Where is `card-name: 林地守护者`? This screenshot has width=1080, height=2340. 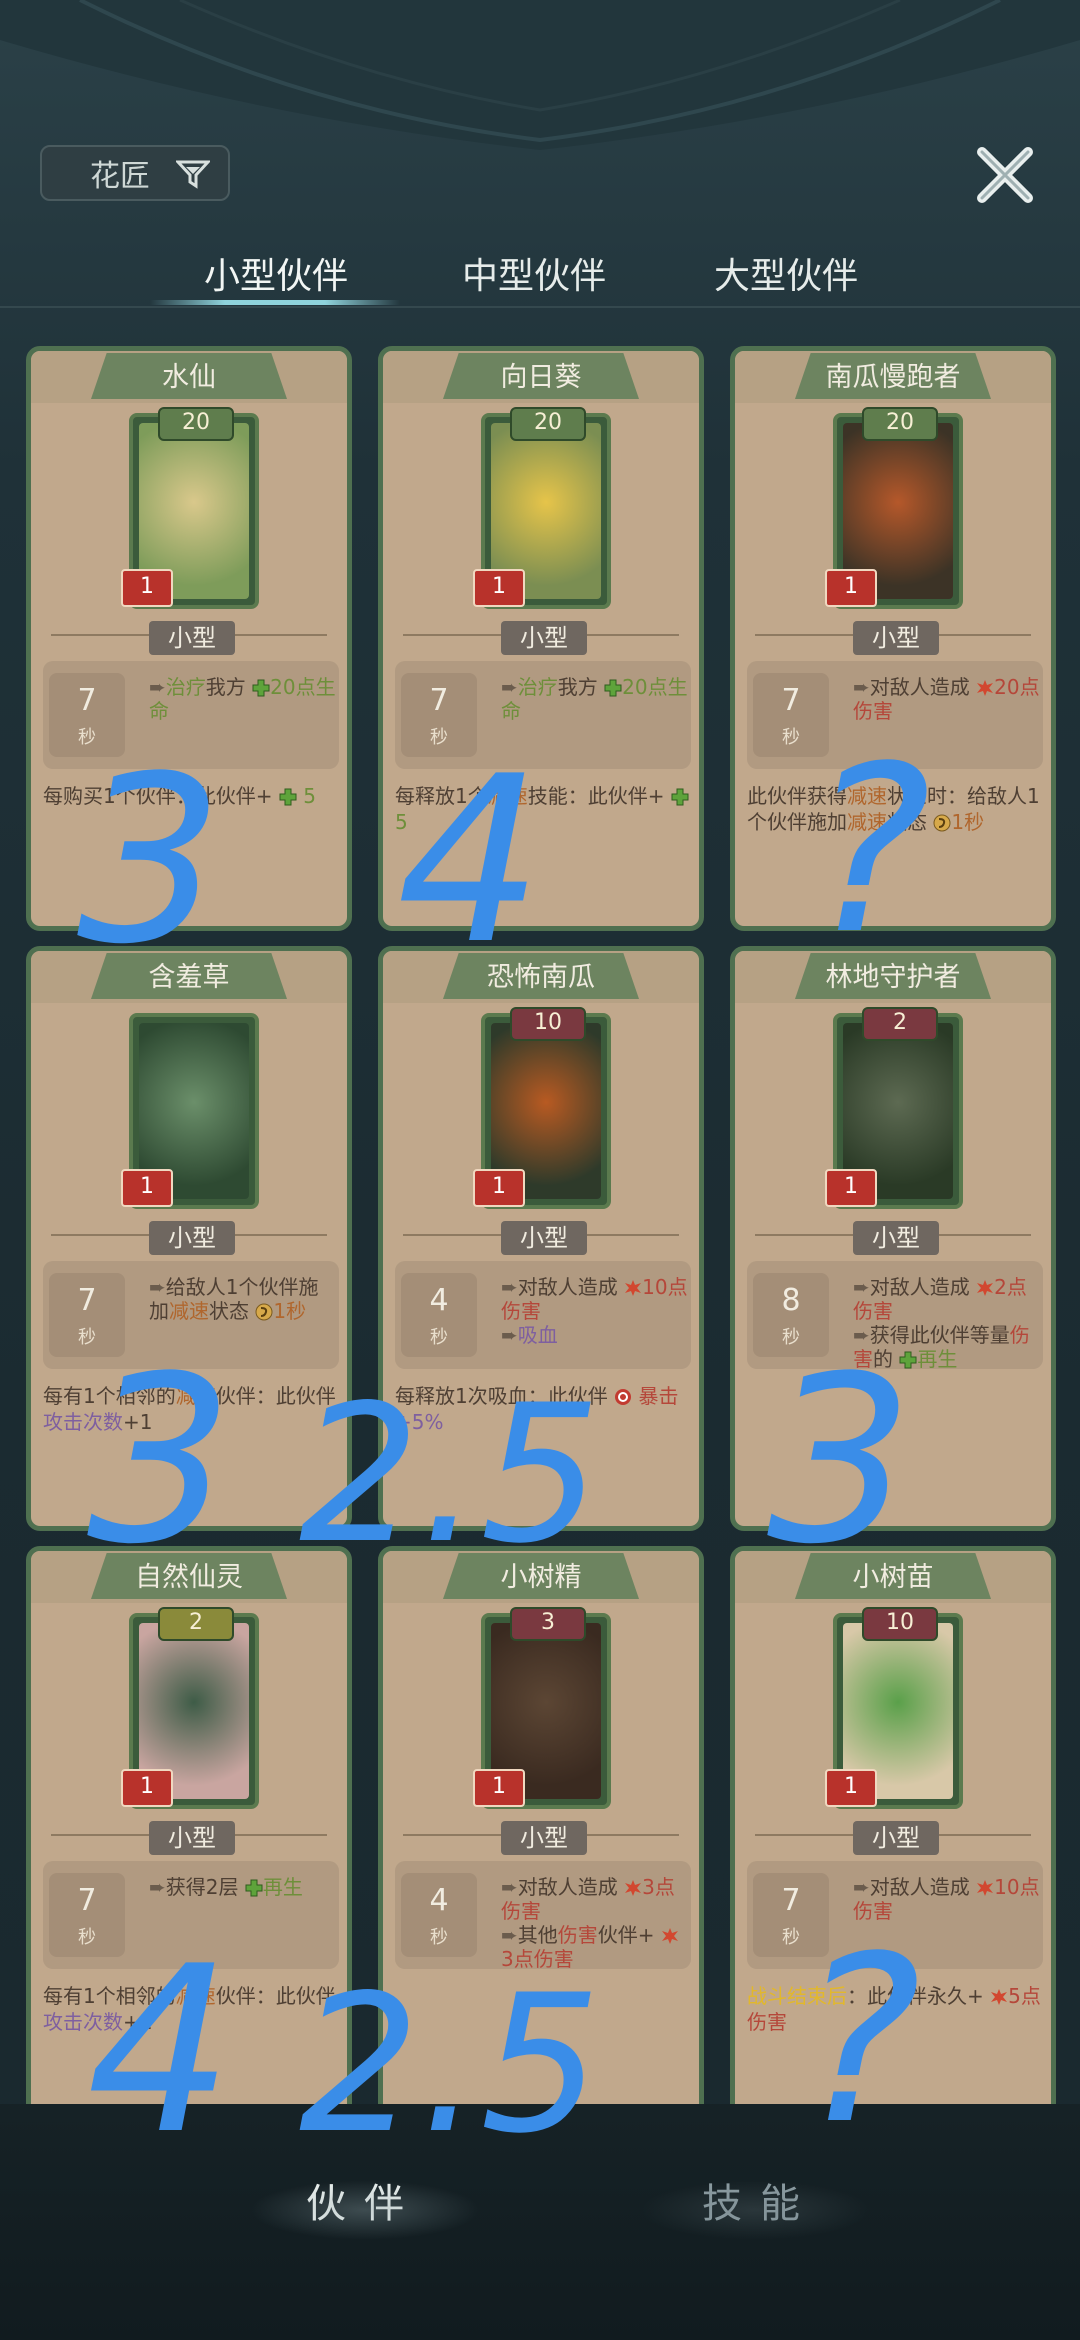 card-name: 林地守护者 is located at coordinates (893, 977).